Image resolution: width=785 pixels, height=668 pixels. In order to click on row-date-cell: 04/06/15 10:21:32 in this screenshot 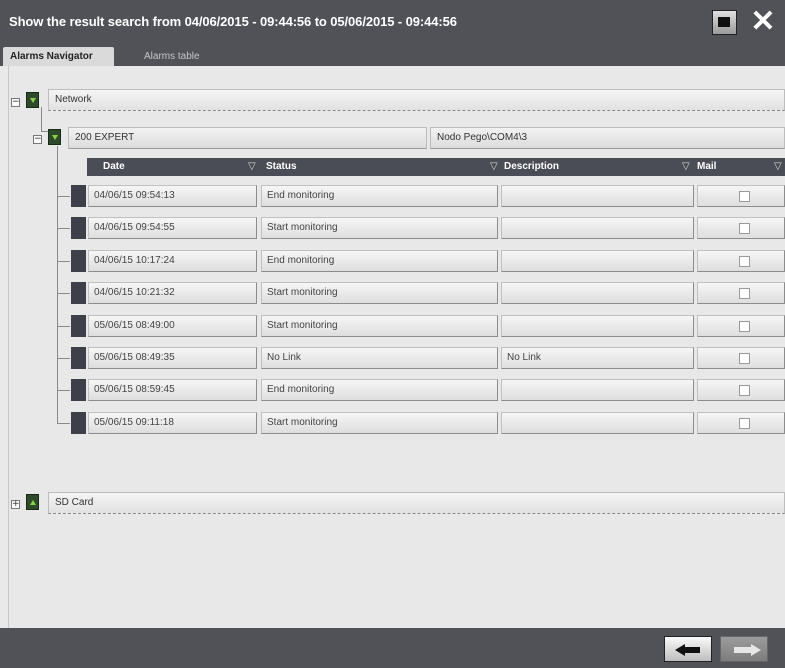, I will do `click(172, 293)`.